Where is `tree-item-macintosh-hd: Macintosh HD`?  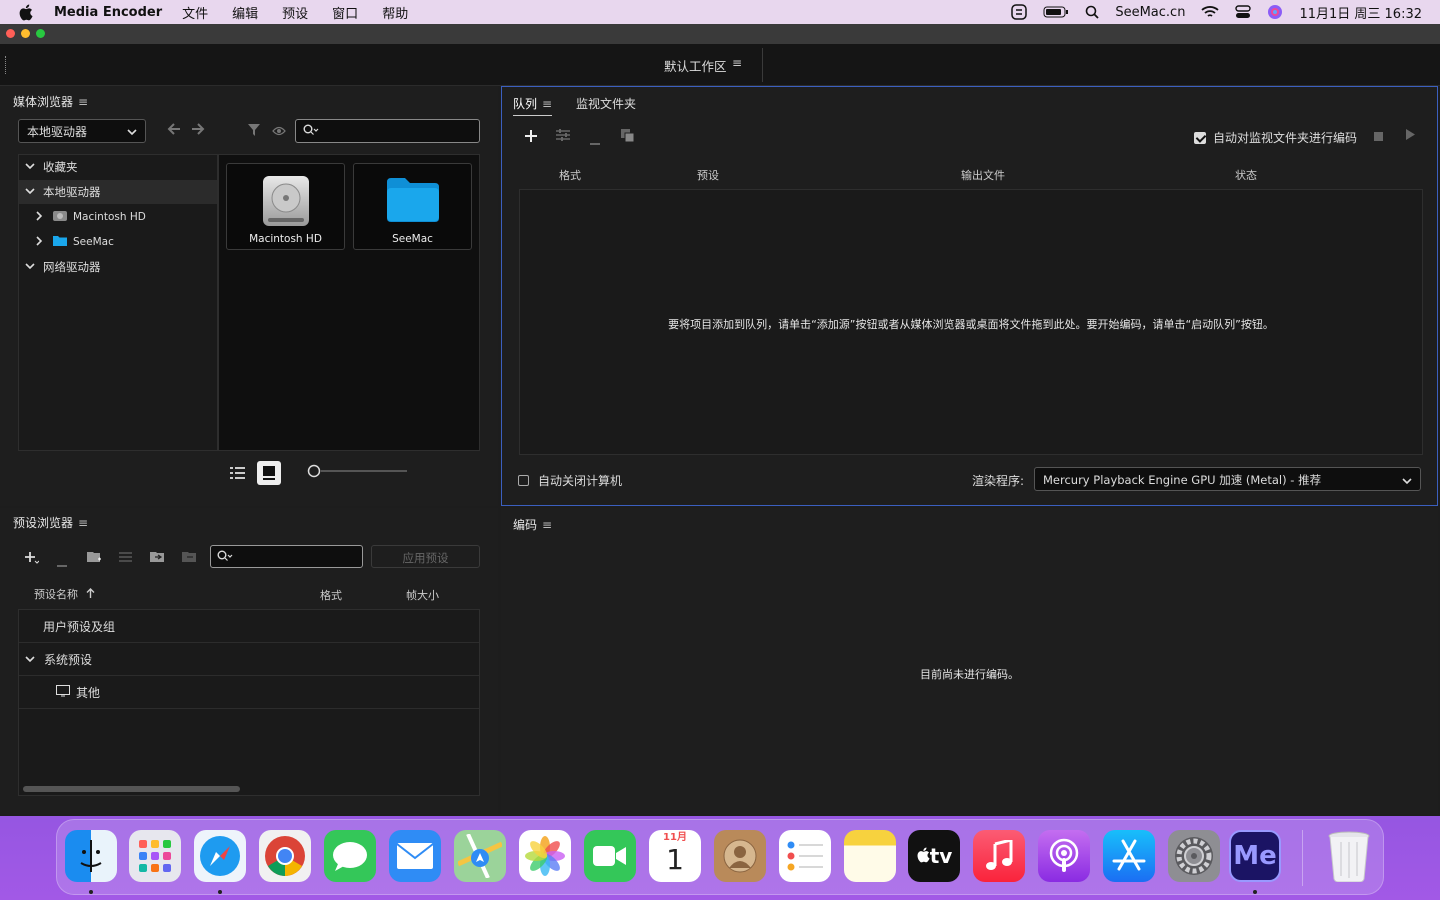
tree-item-macintosh-hd: Macintosh HD is located at coordinates (118, 217).